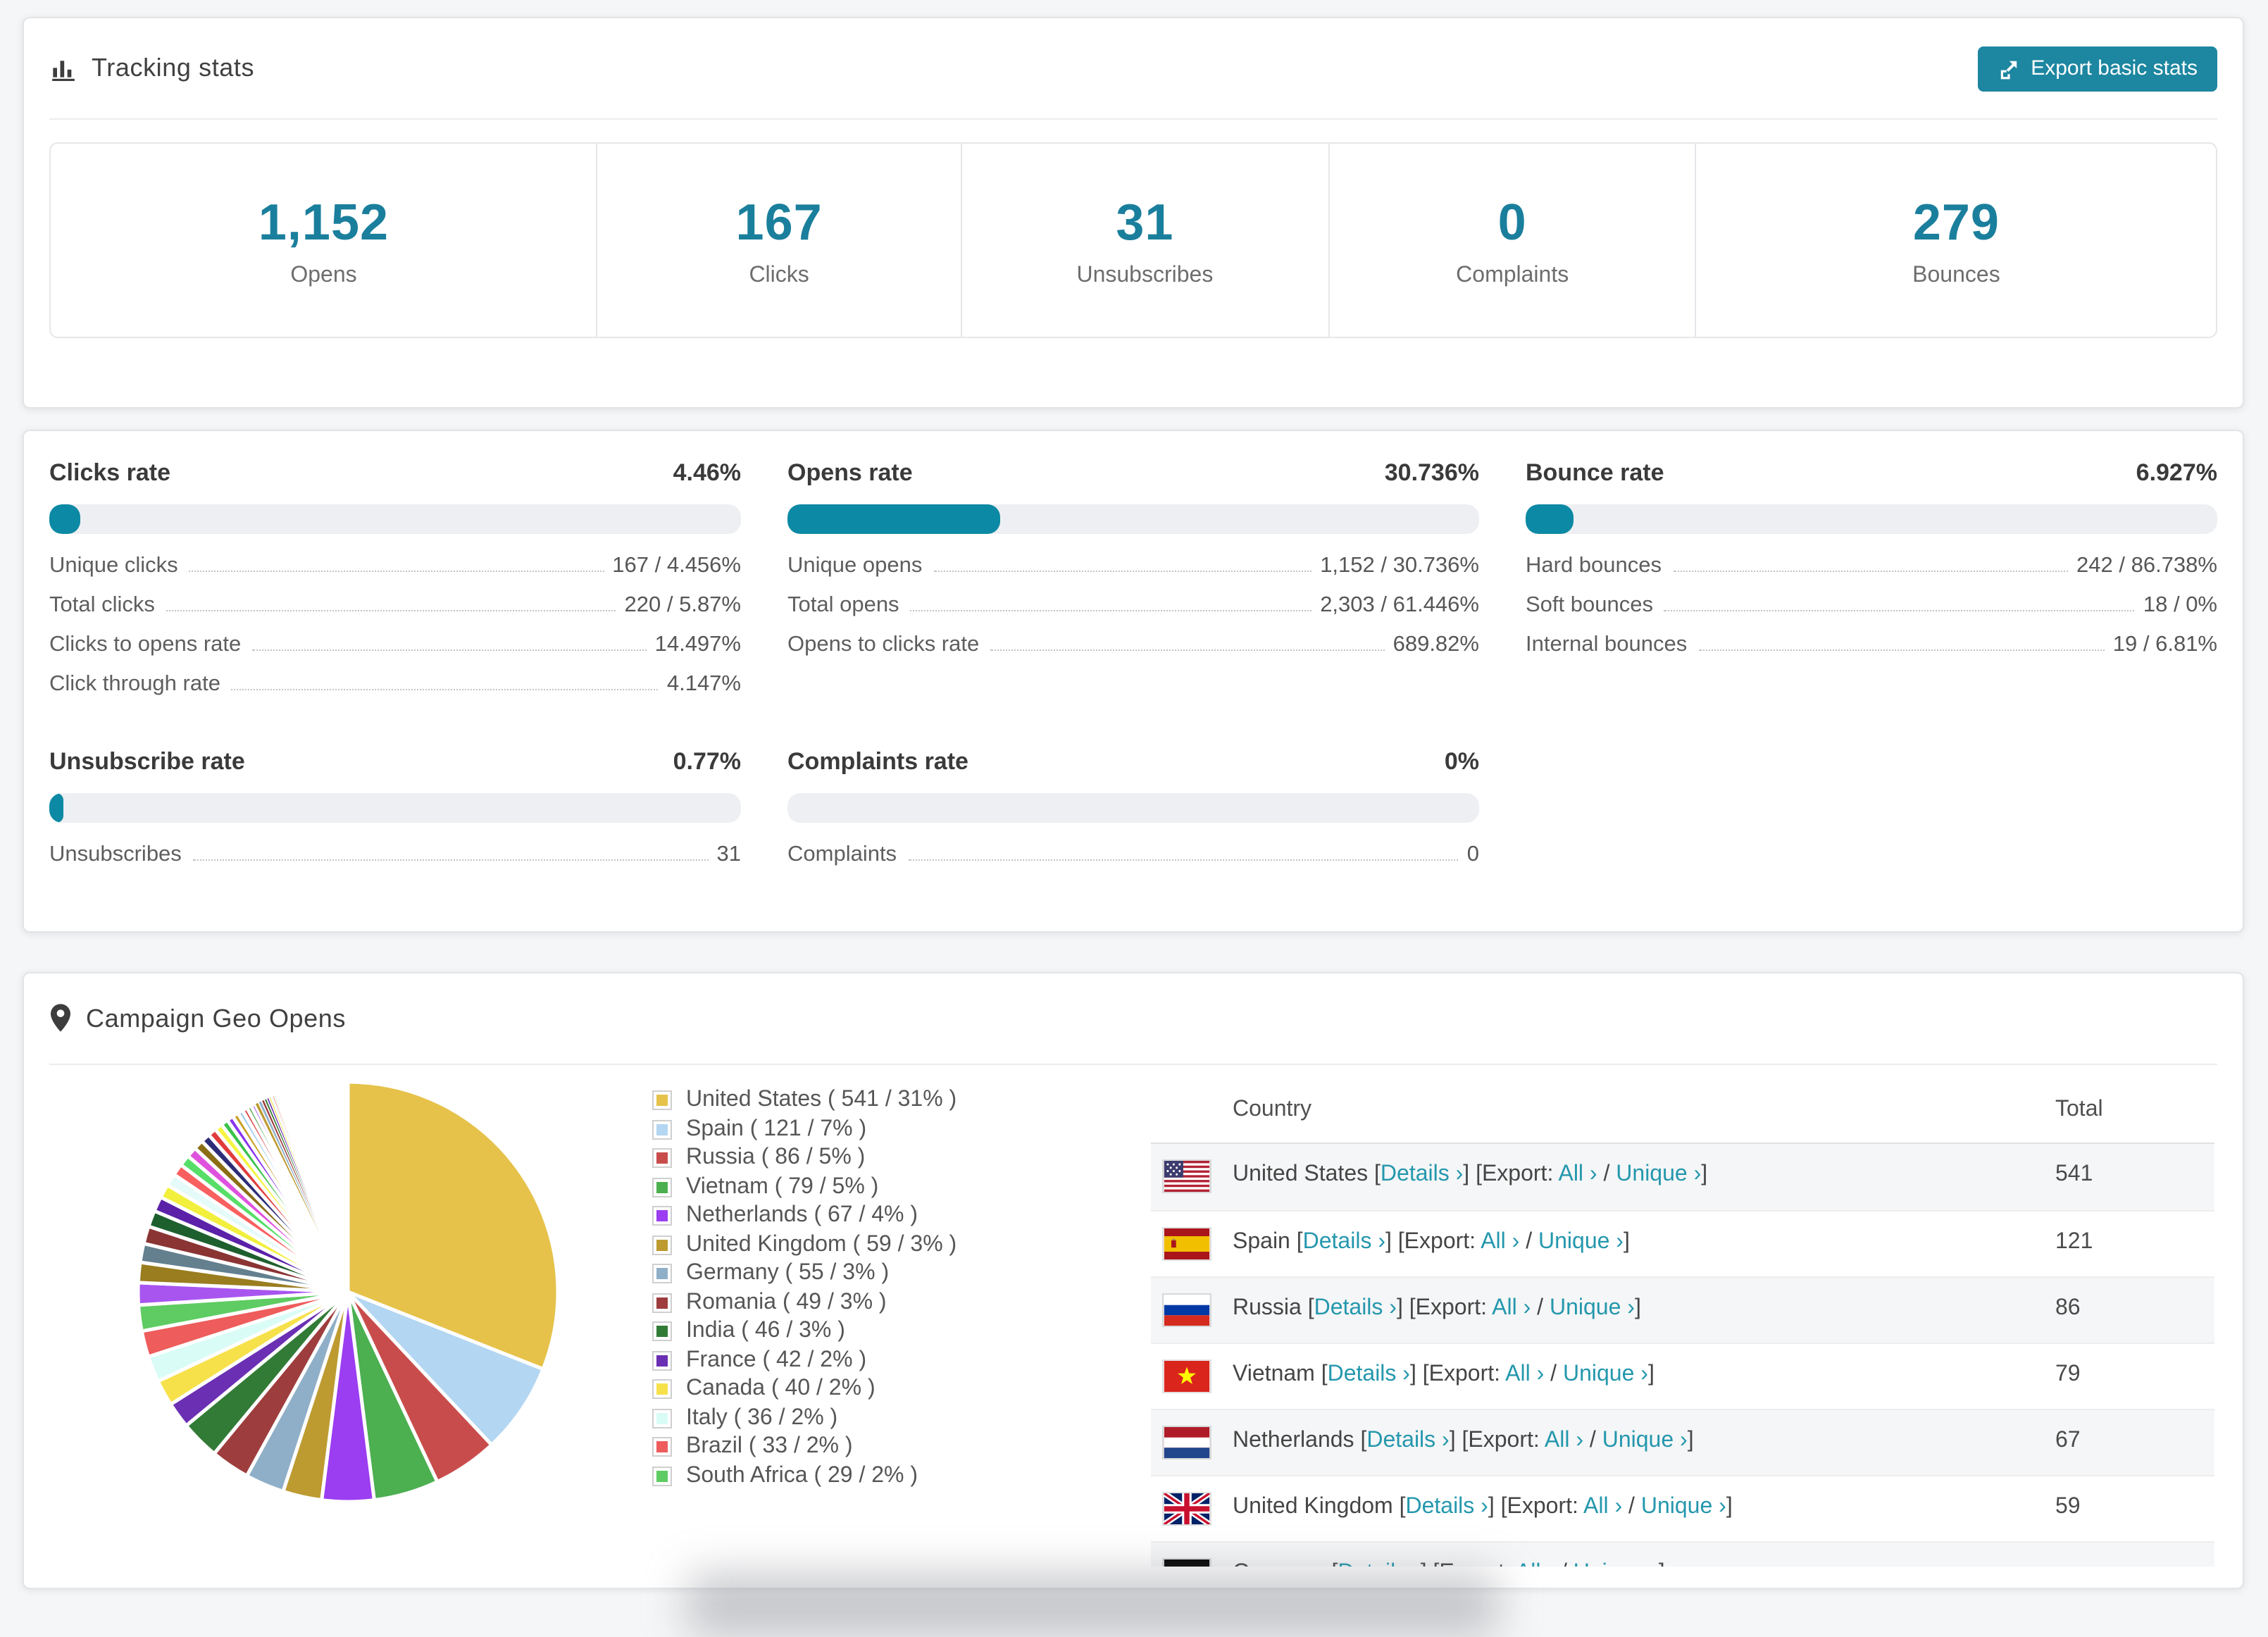 The width and height of the screenshot is (2268, 1637). Describe the element at coordinates (2097, 68) in the screenshot. I see `export-basic-stats-button: Export basic stats` at that location.